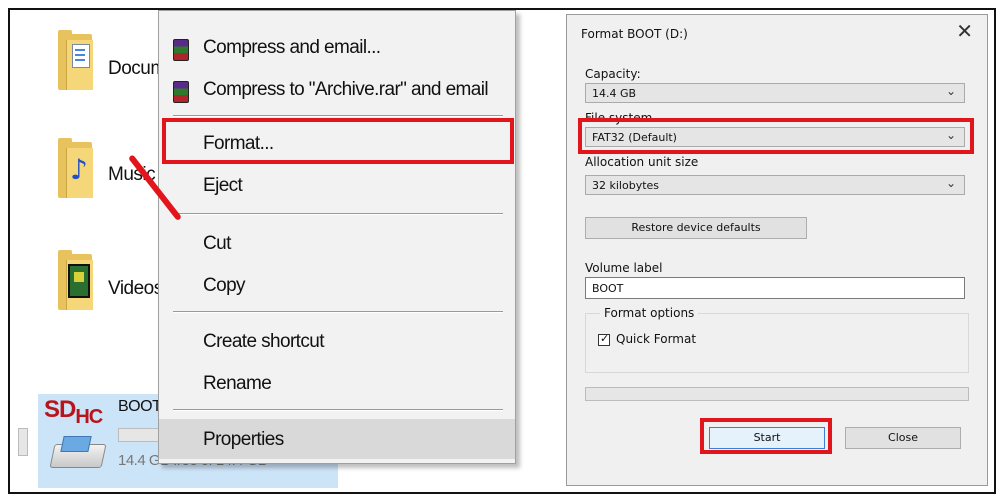 The height and width of the screenshot is (504, 1006). I want to click on format-options-legend: Format options, so click(649, 313).